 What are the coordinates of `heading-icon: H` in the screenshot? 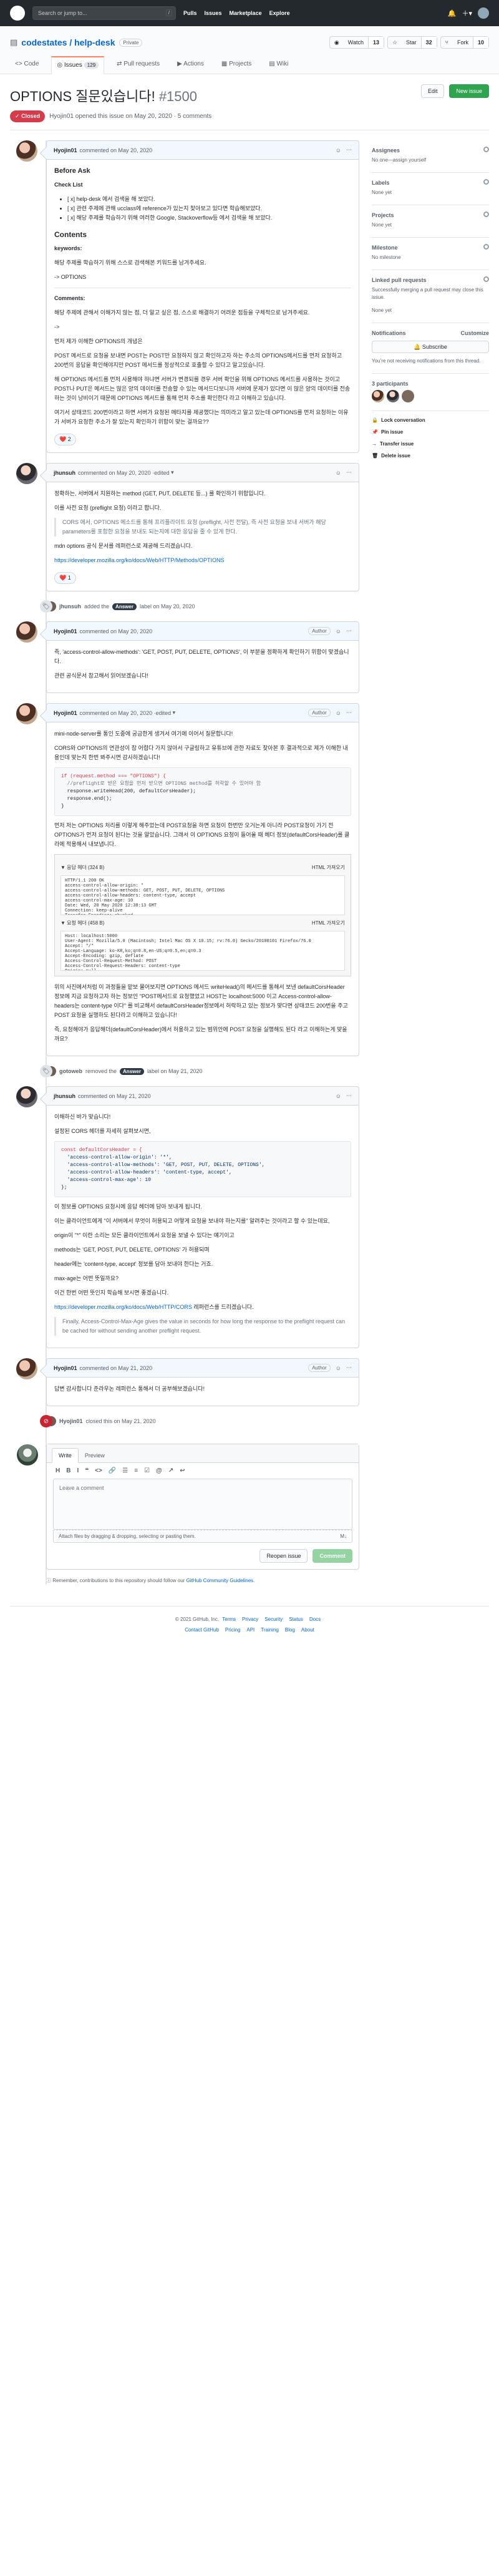 It's located at (58, 1470).